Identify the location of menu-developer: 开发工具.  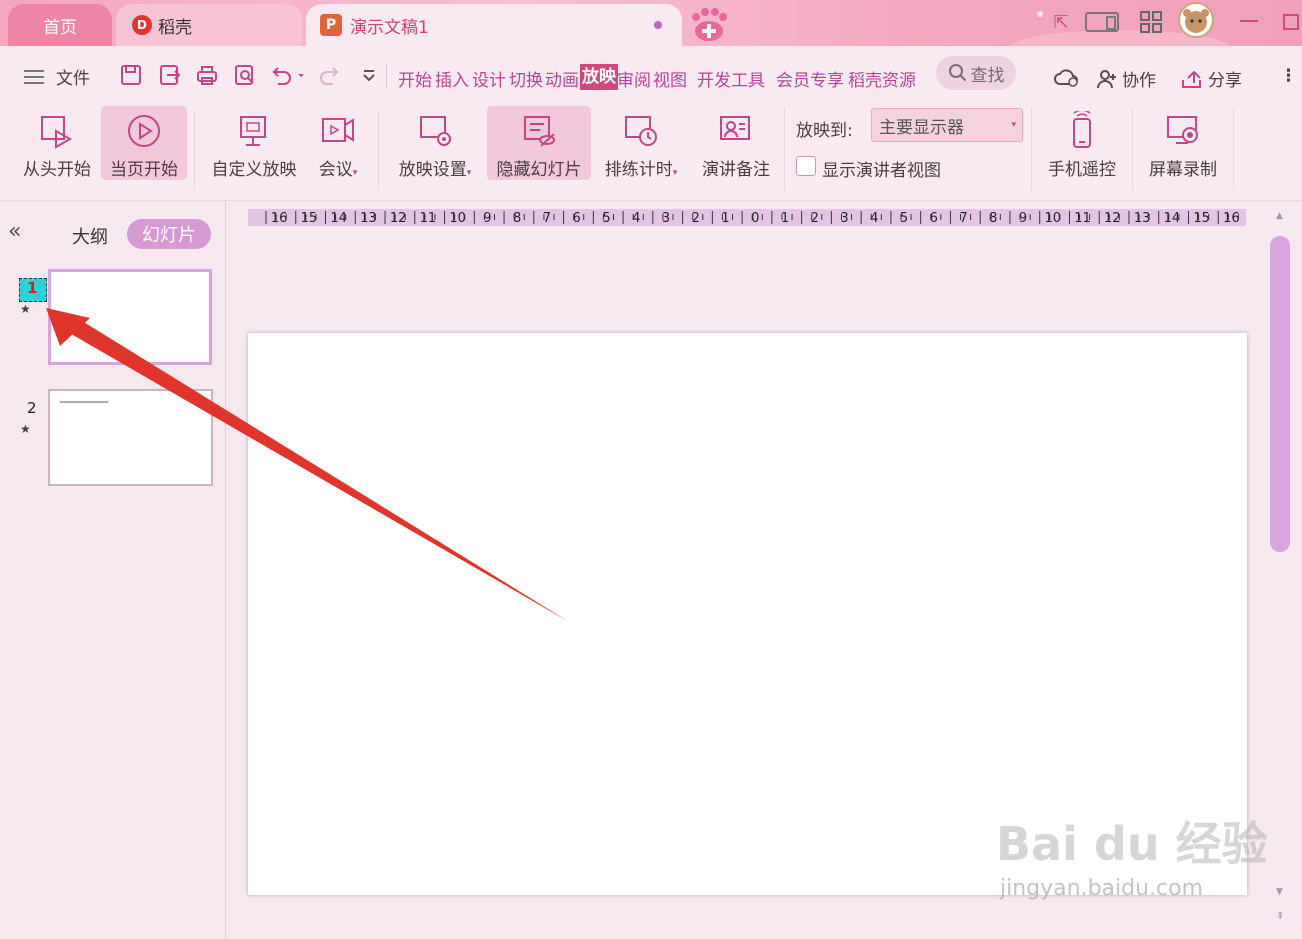
(731, 78).